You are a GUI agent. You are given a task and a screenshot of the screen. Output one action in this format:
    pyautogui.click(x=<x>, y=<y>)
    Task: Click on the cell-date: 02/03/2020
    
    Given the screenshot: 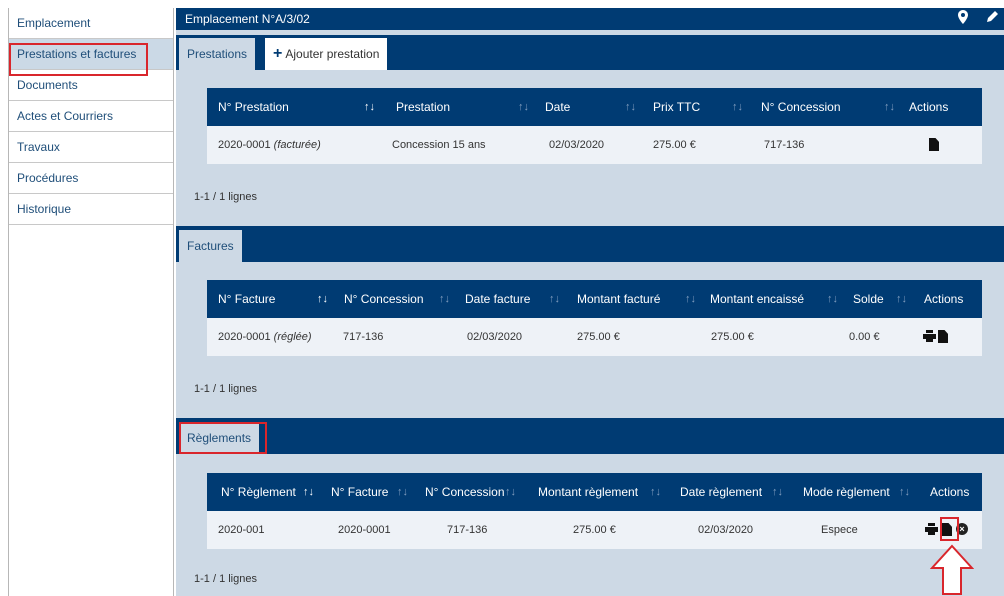 What is the action you would take?
    pyautogui.click(x=577, y=145)
    